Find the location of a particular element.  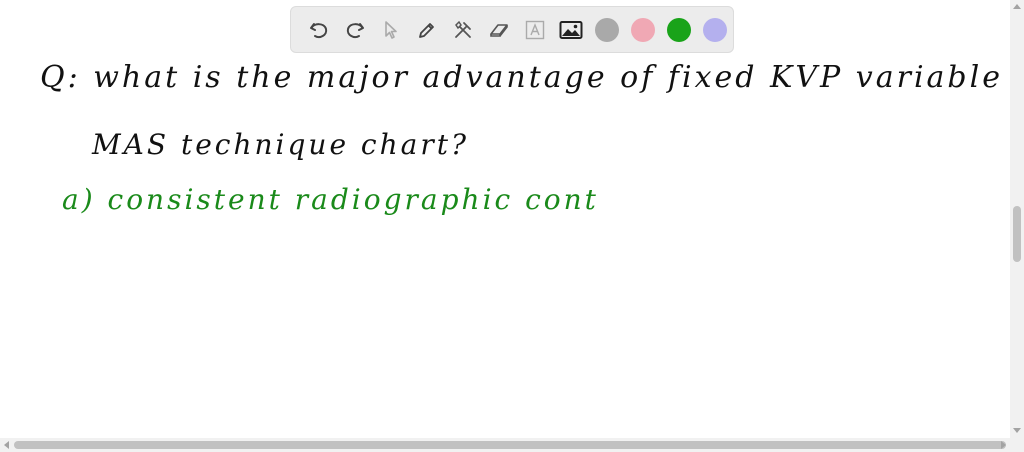

eraser-icon is located at coordinates (499, 30).